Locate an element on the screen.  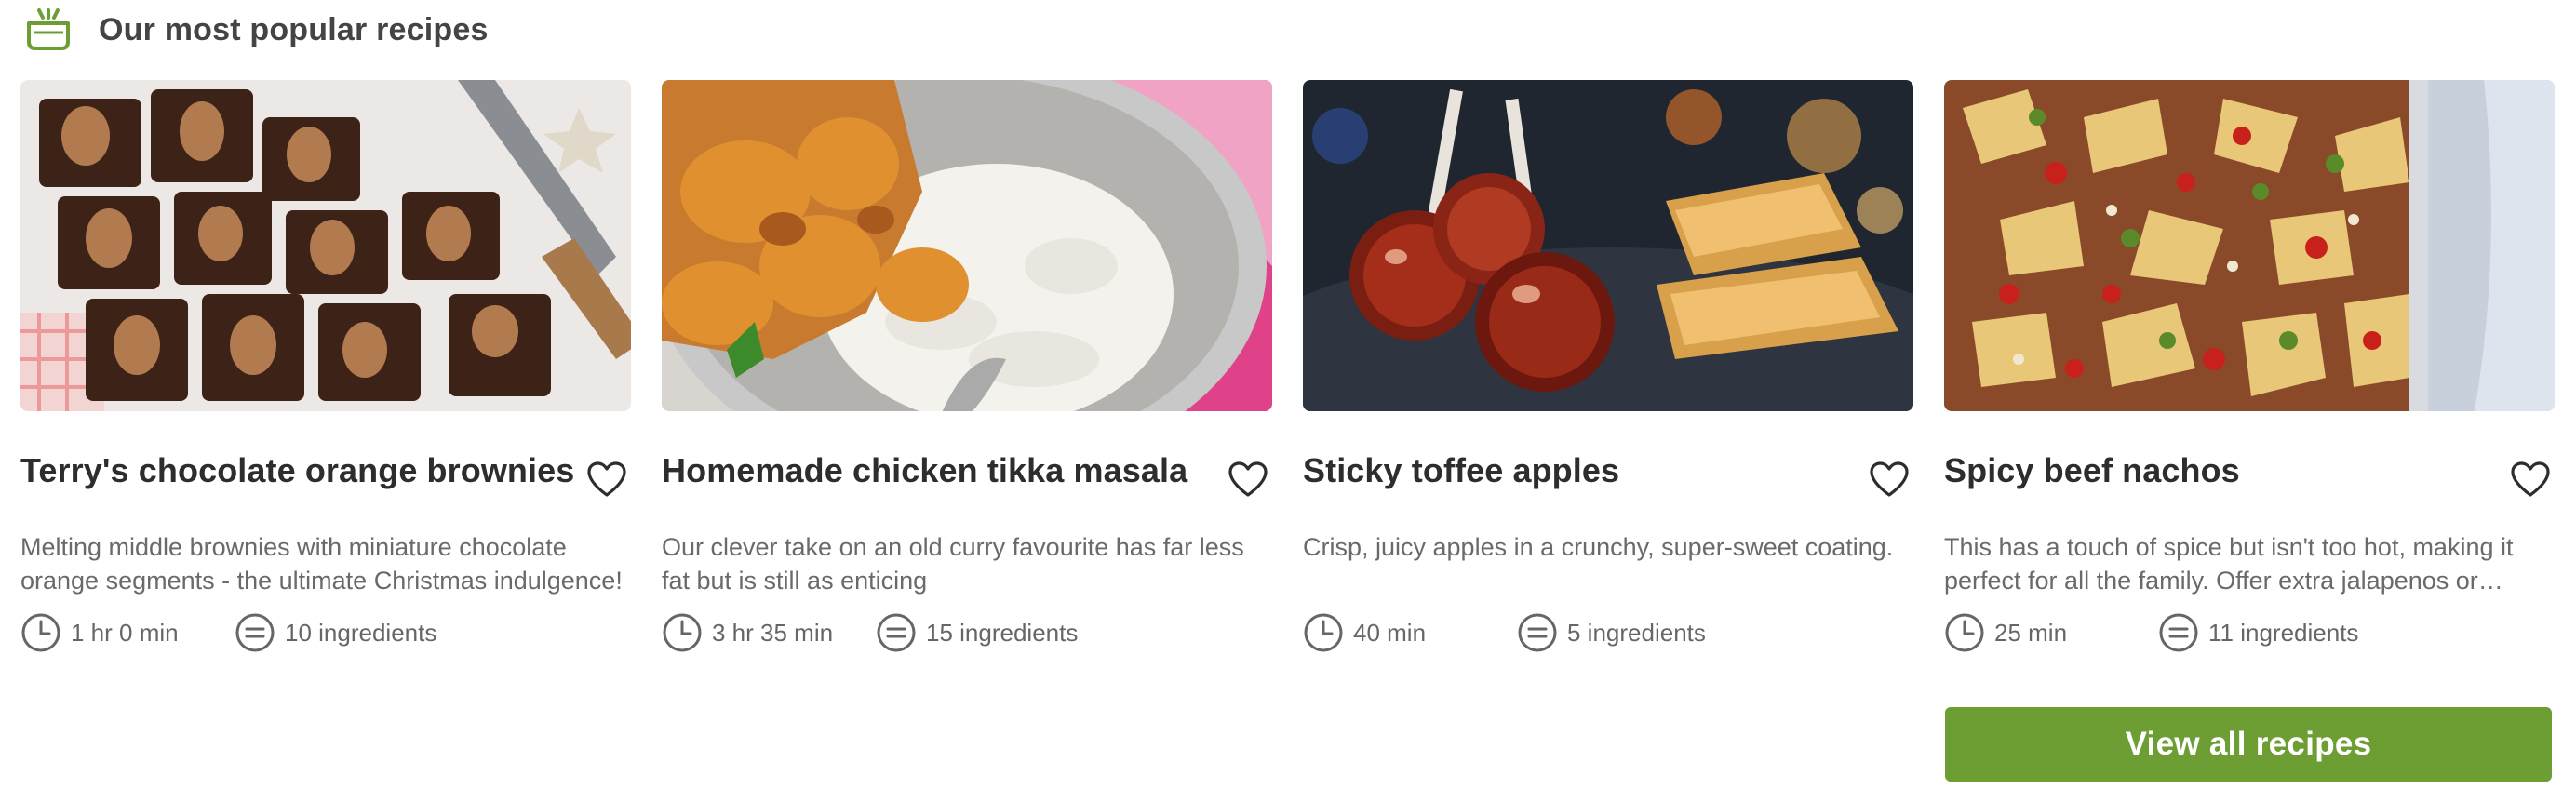
recipe-title: Sticky toffee apples is located at coordinates (1461, 470).